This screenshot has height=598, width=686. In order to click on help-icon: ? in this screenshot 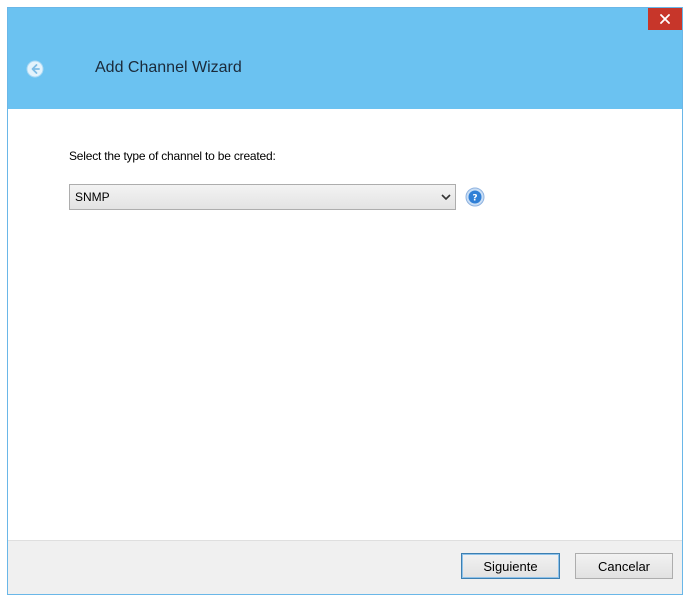, I will do `click(475, 197)`.